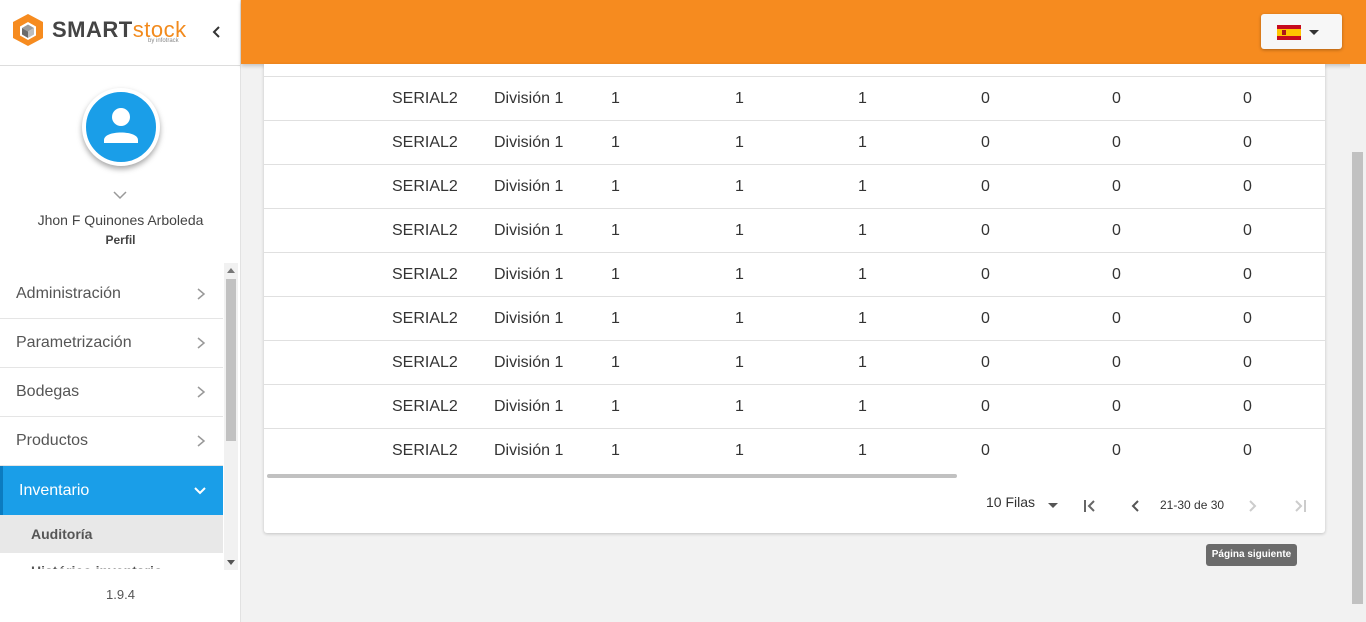  Describe the element at coordinates (1136, 506) in the screenshot. I see `previous-page-icon` at that location.